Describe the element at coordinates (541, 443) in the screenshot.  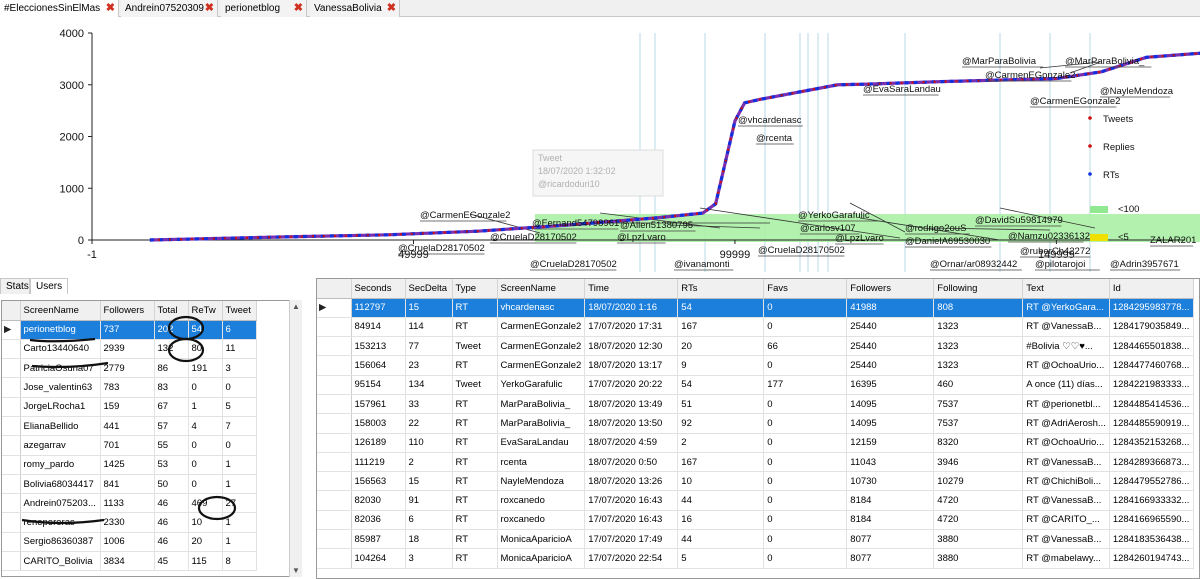
I see `tweets-cell: EvaSaraLandau` at that location.